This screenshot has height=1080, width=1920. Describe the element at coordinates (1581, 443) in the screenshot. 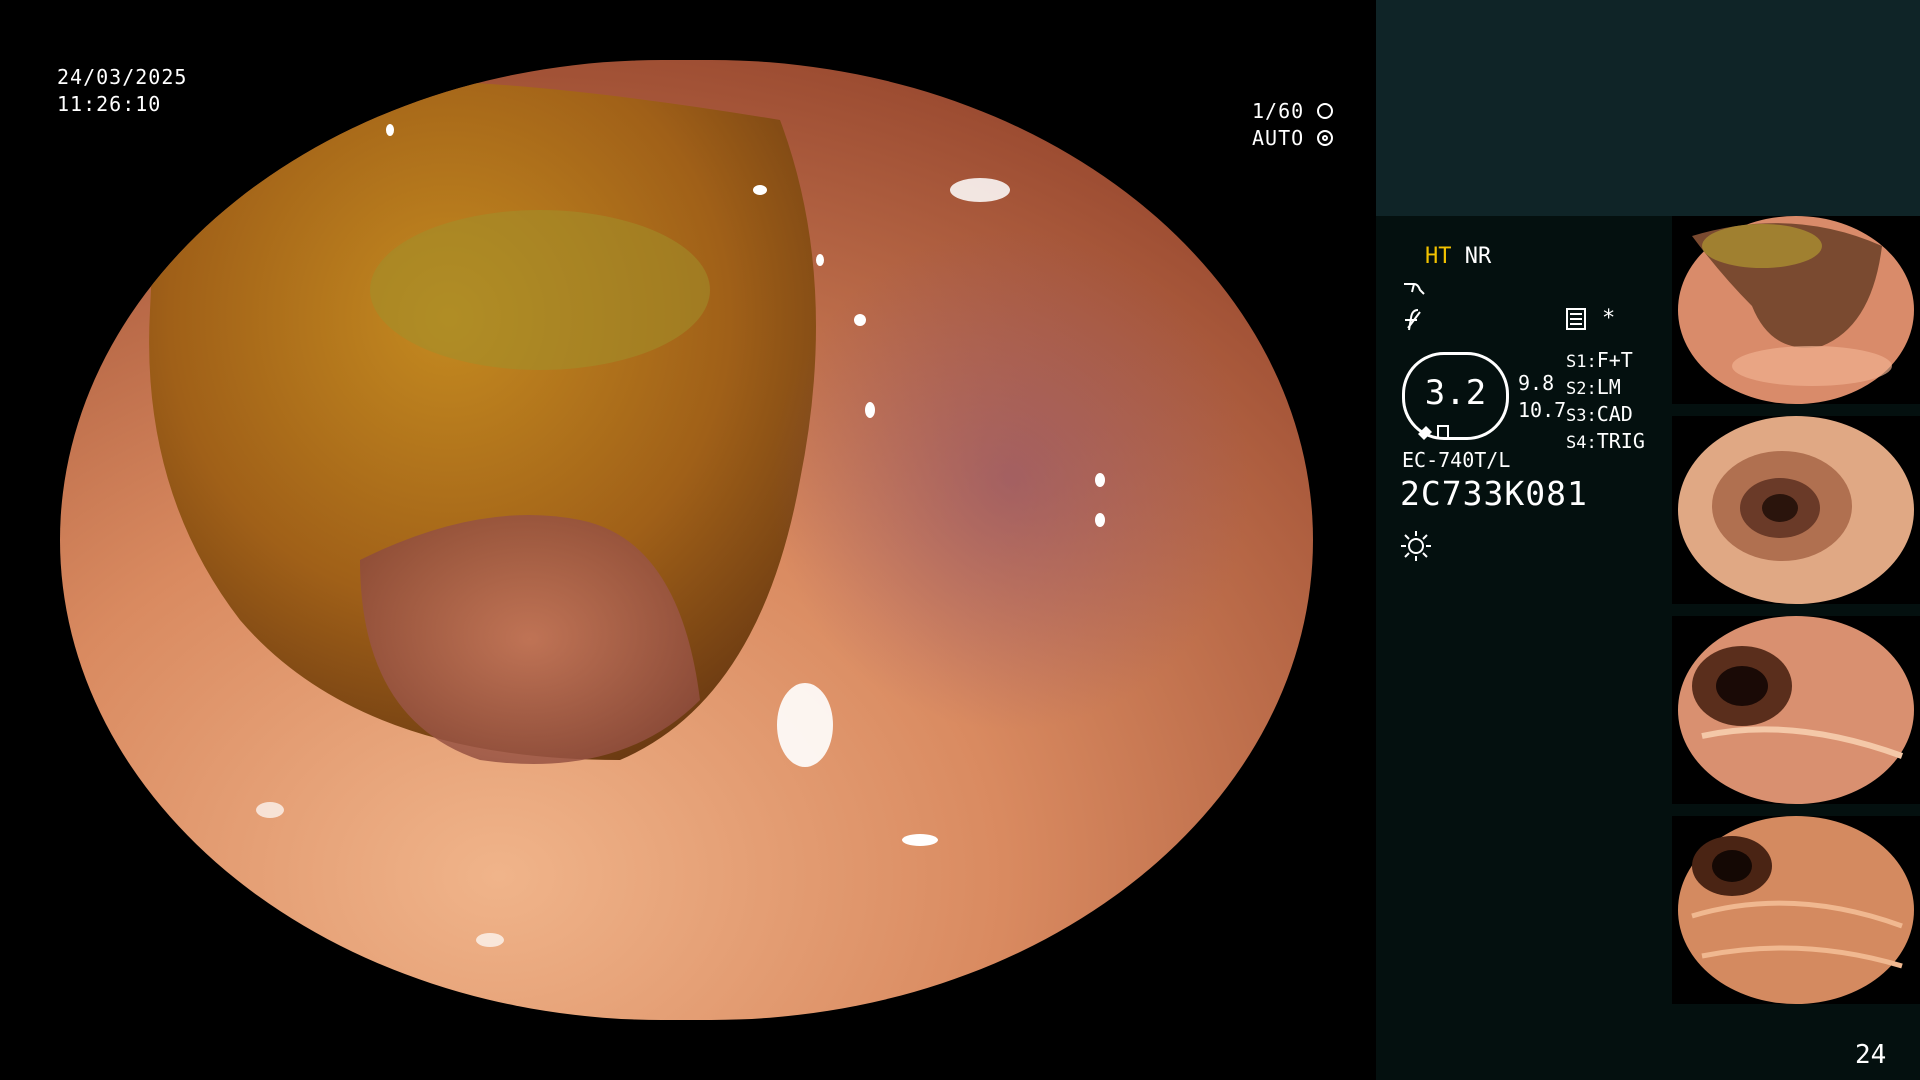

I see `switch-key: S4:` at that location.